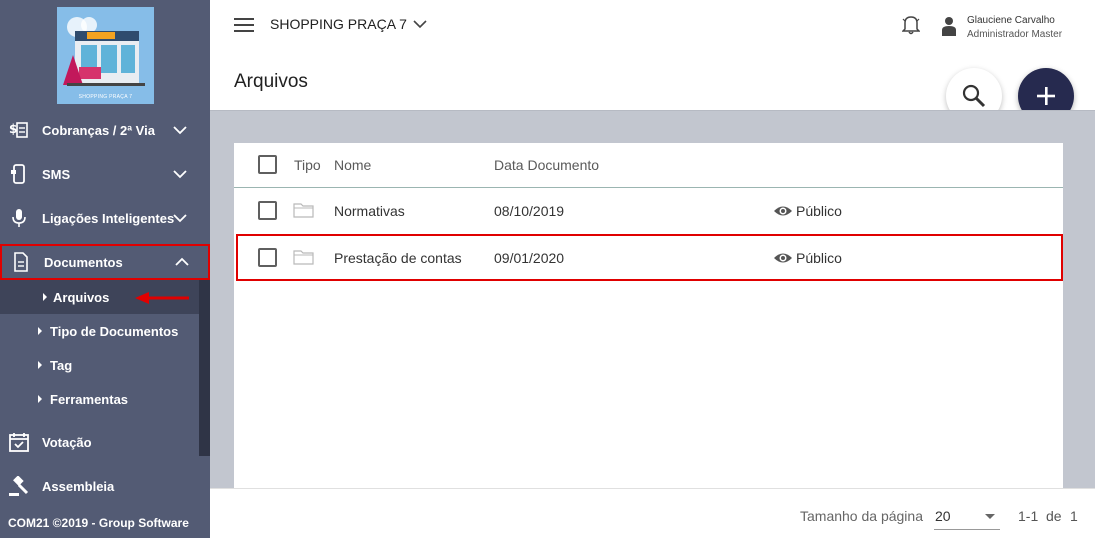 The width and height of the screenshot is (1095, 538). I want to click on sidebar-item-cobrancas: $ Cobranças / 2ª Via, so click(105, 130).